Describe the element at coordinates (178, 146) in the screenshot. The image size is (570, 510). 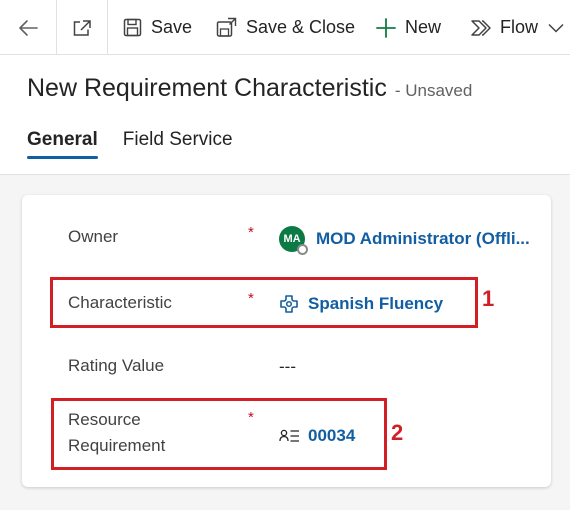
I see `tab-field-service: Field Service` at that location.